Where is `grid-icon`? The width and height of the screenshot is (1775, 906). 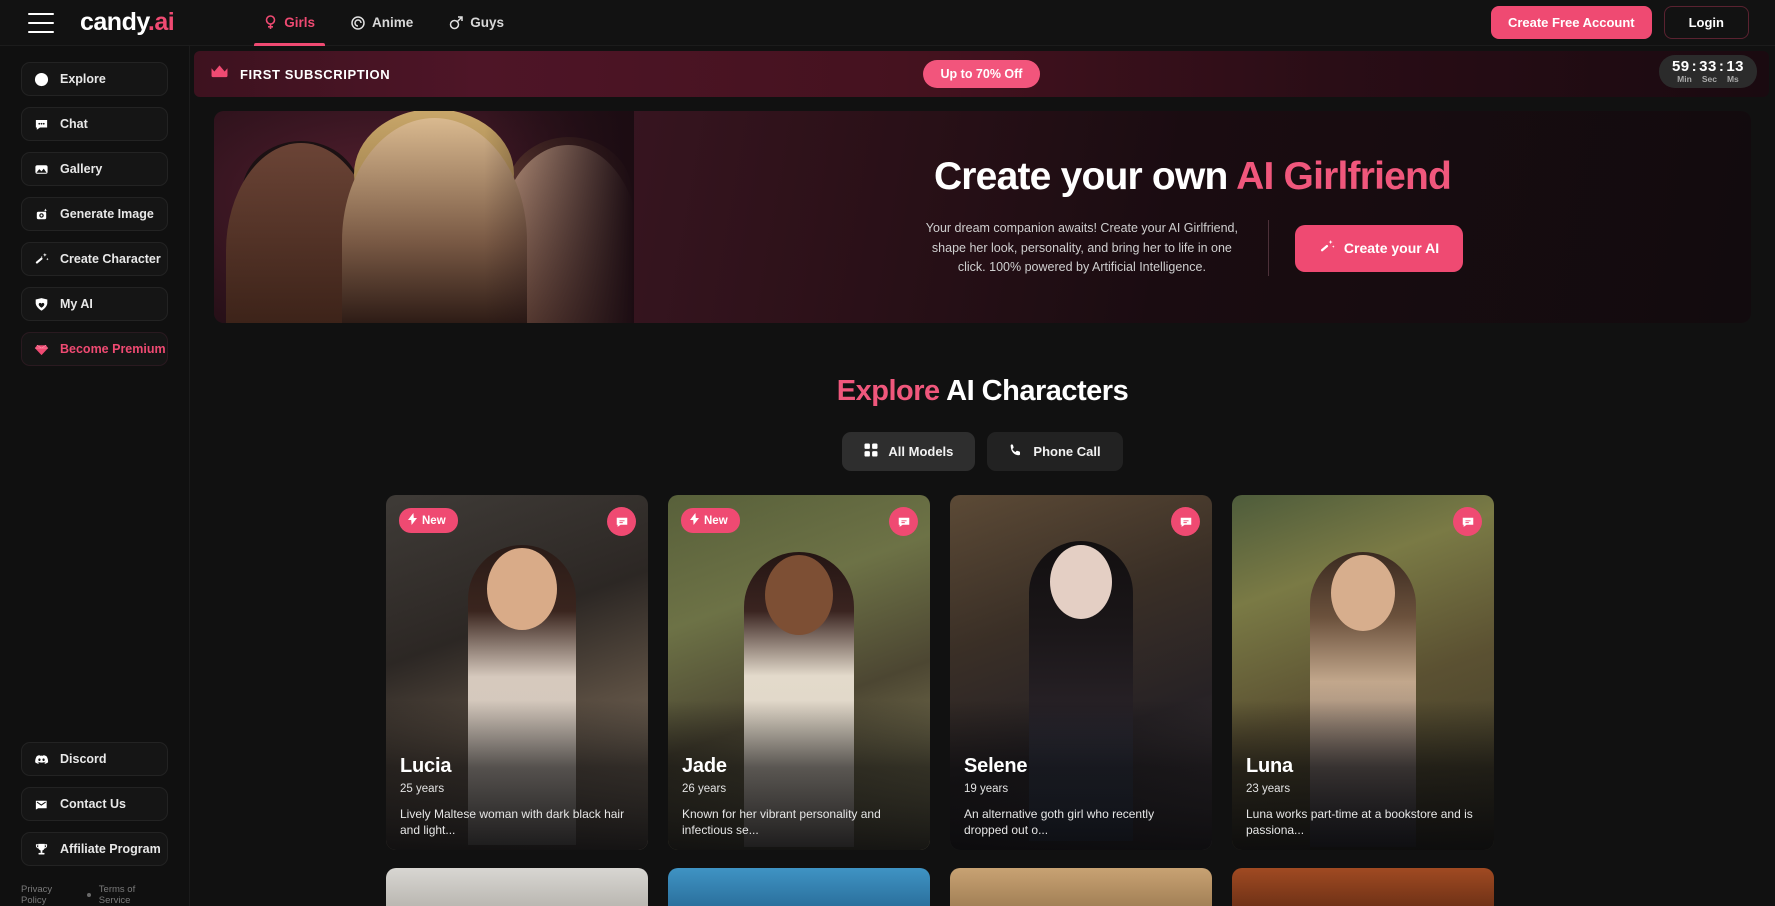 grid-icon is located at coordinates (871, 451).